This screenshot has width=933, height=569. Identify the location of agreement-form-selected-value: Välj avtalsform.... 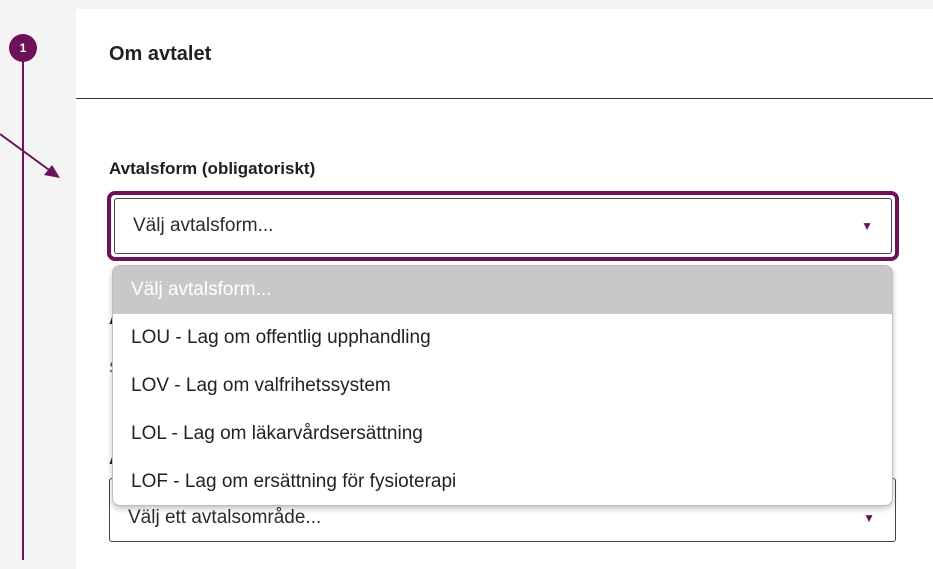
(203, 225).